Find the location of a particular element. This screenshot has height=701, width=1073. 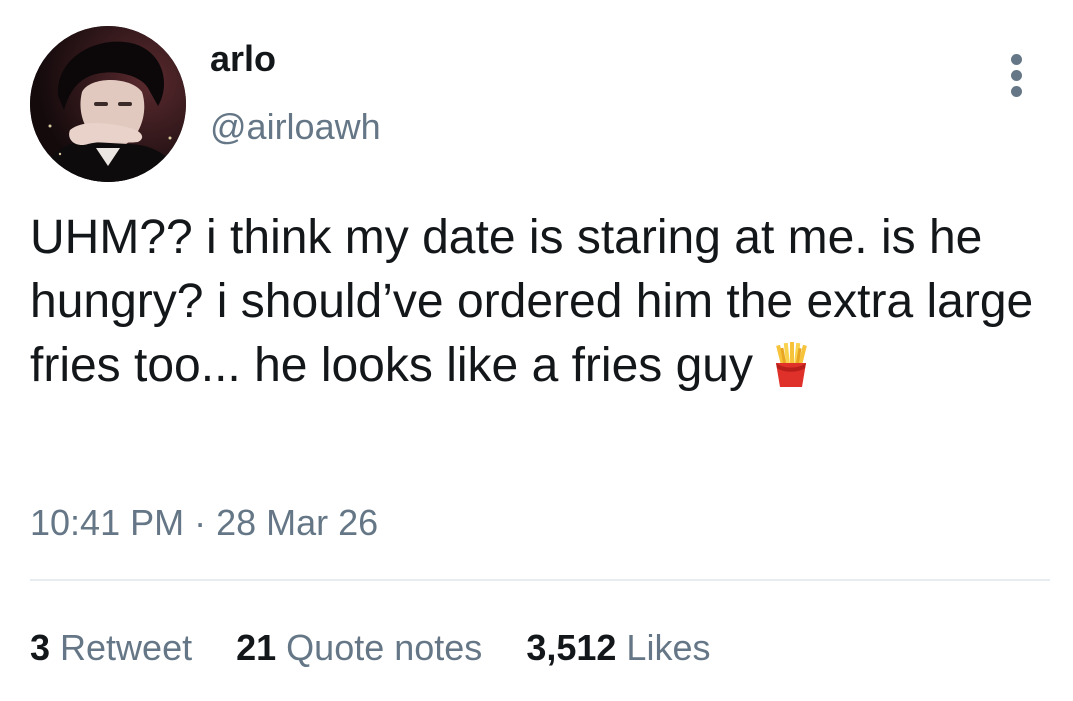

fries-icon is located at coordinates (791, 365).